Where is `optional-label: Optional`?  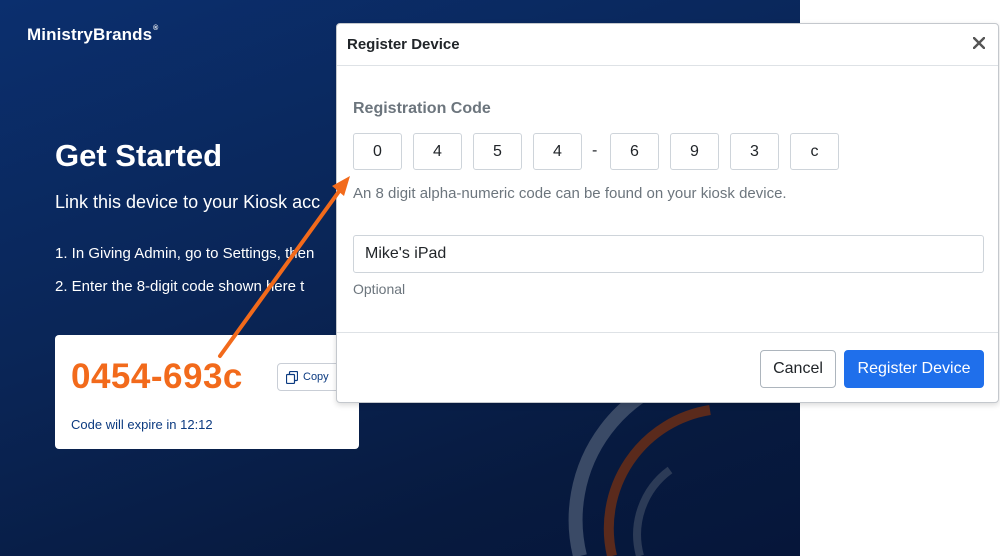 optional-label: Optional is located at coordinates (379, 289).